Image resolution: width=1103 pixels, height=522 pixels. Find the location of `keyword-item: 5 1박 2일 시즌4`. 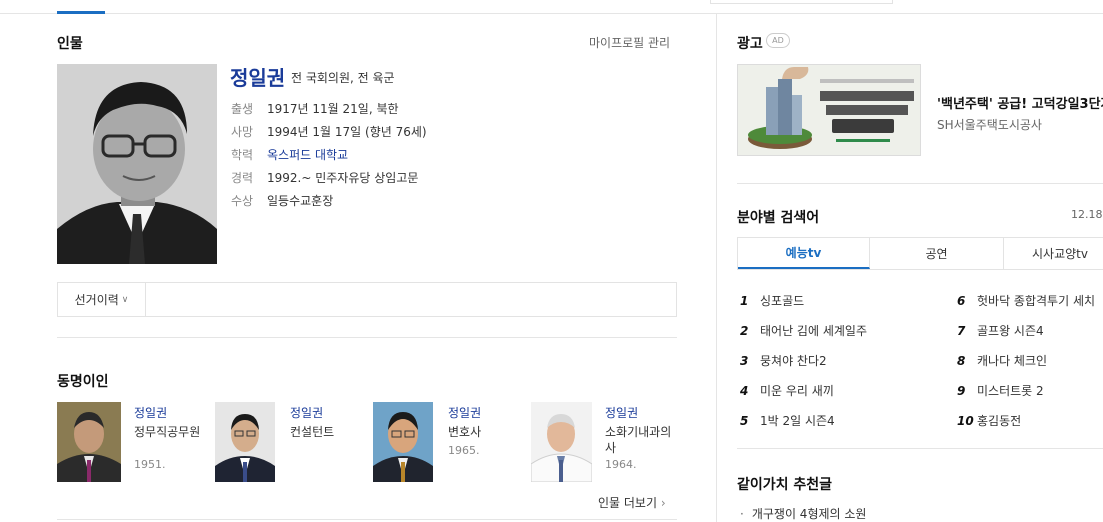

keyword-item: 5 1박 2일 시즌4 is located at coordinates (787, 420).